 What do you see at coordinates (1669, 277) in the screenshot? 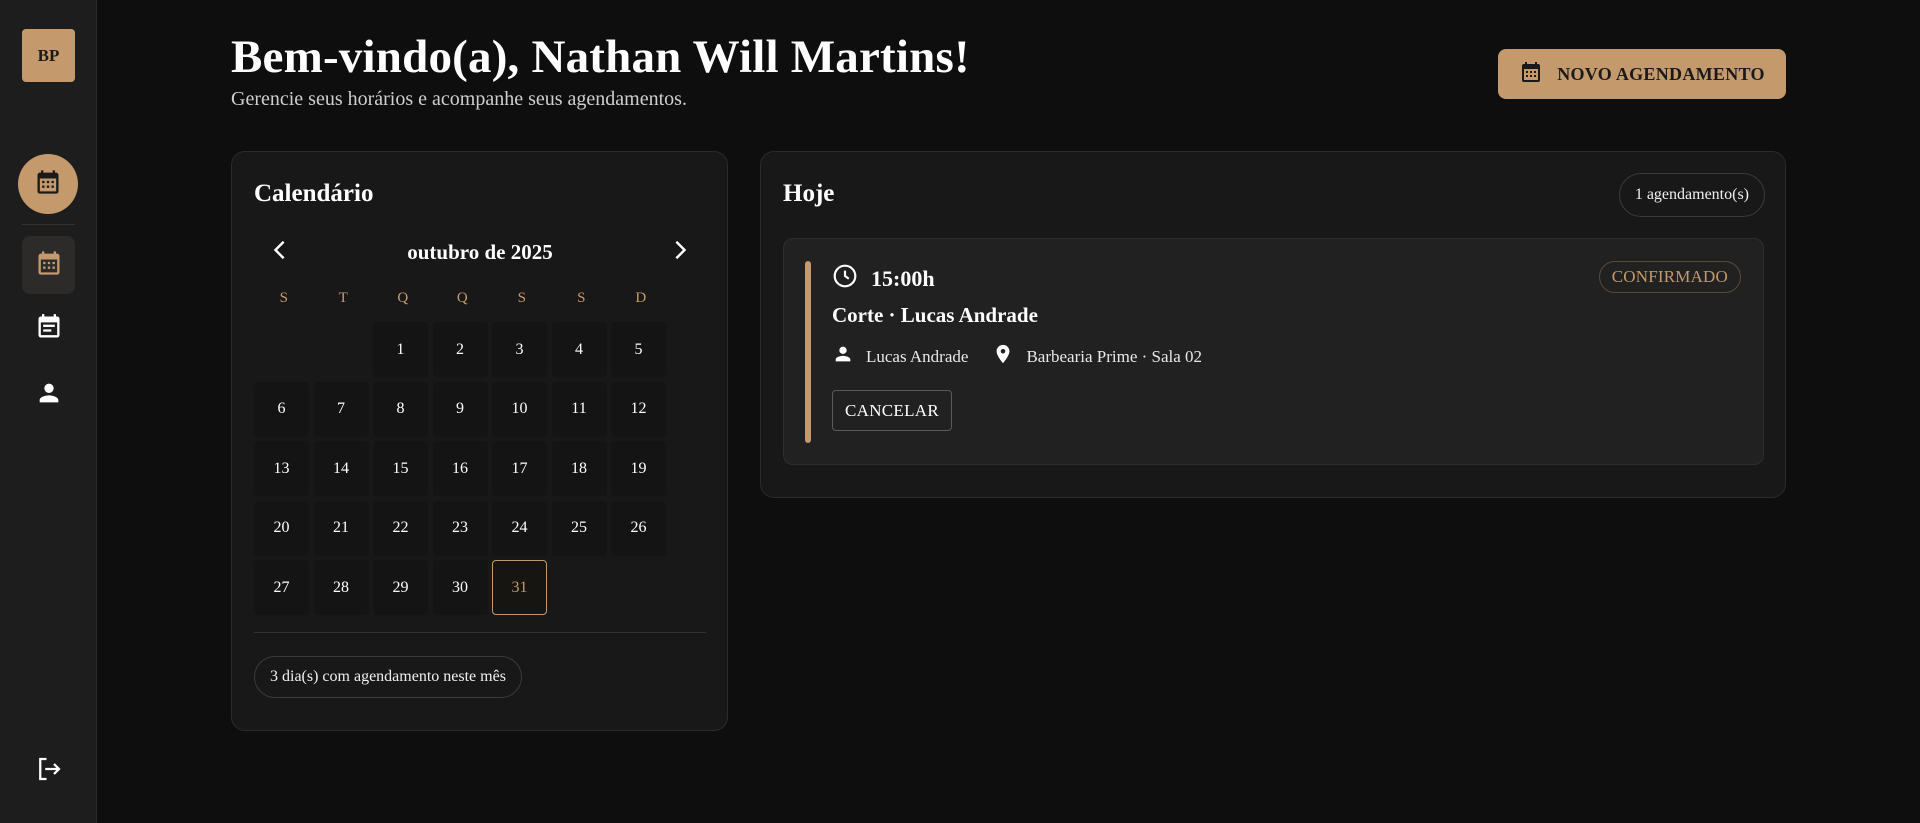
I see `status-badge: CONFIRMADO` at bounding box center [1669, 277].